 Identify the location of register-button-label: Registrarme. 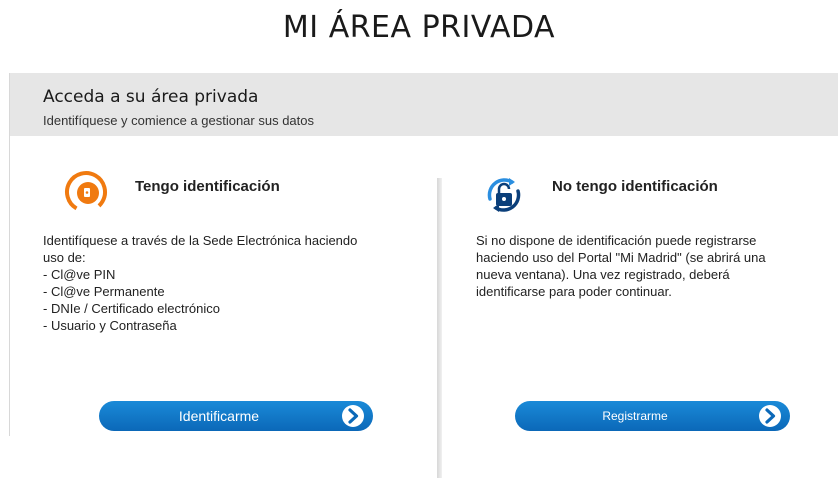
(635, 416).